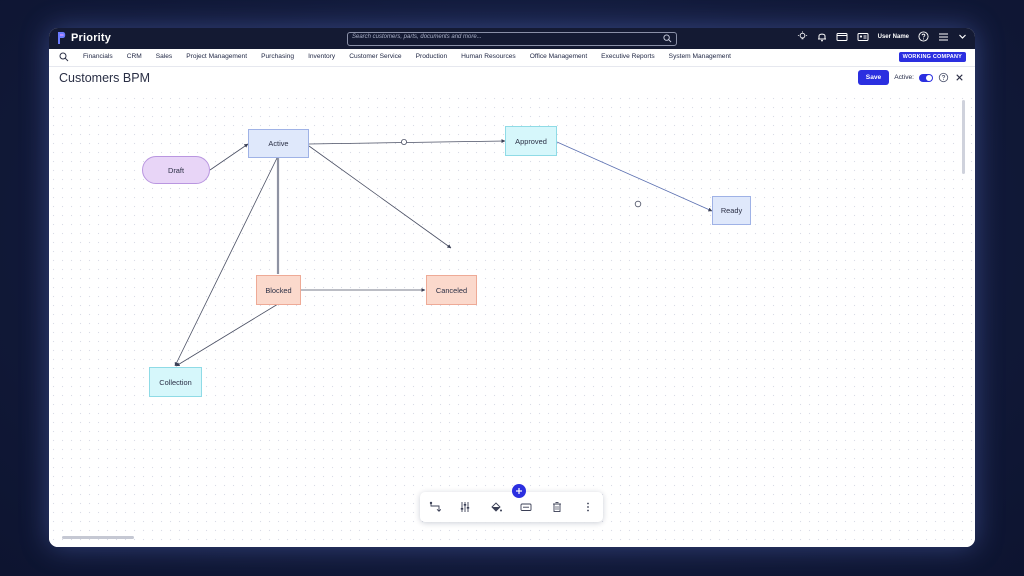  Describe the element at coordinates (628, 56) in the screenshot. I see `menu-item-executive-reports: Executive Reports` at that location.